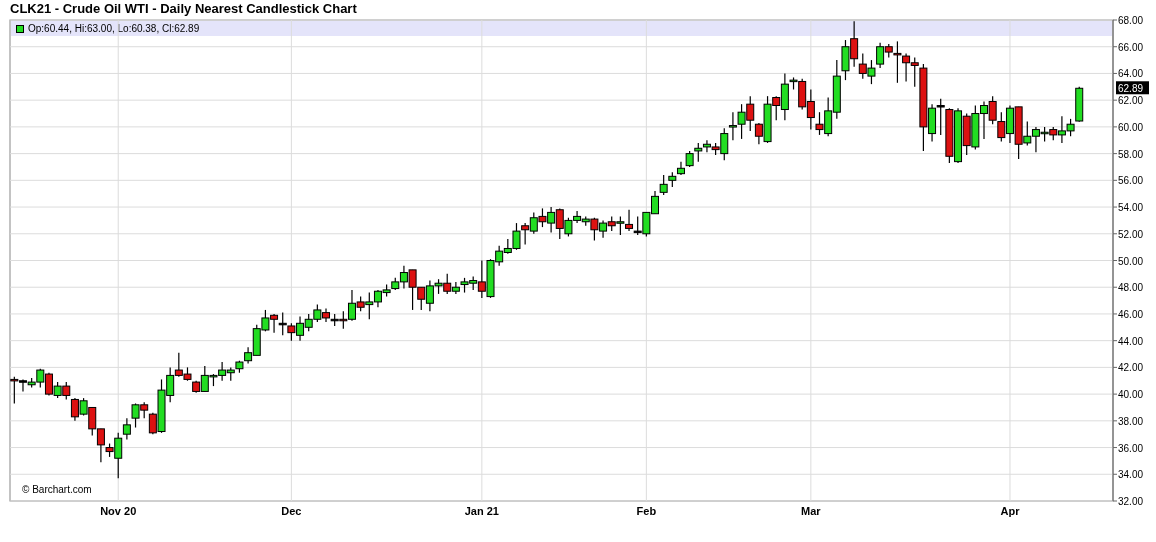 This screenshot has height=542, width=1156. I want to click on month-label: Nov 20, so click(118, 511).